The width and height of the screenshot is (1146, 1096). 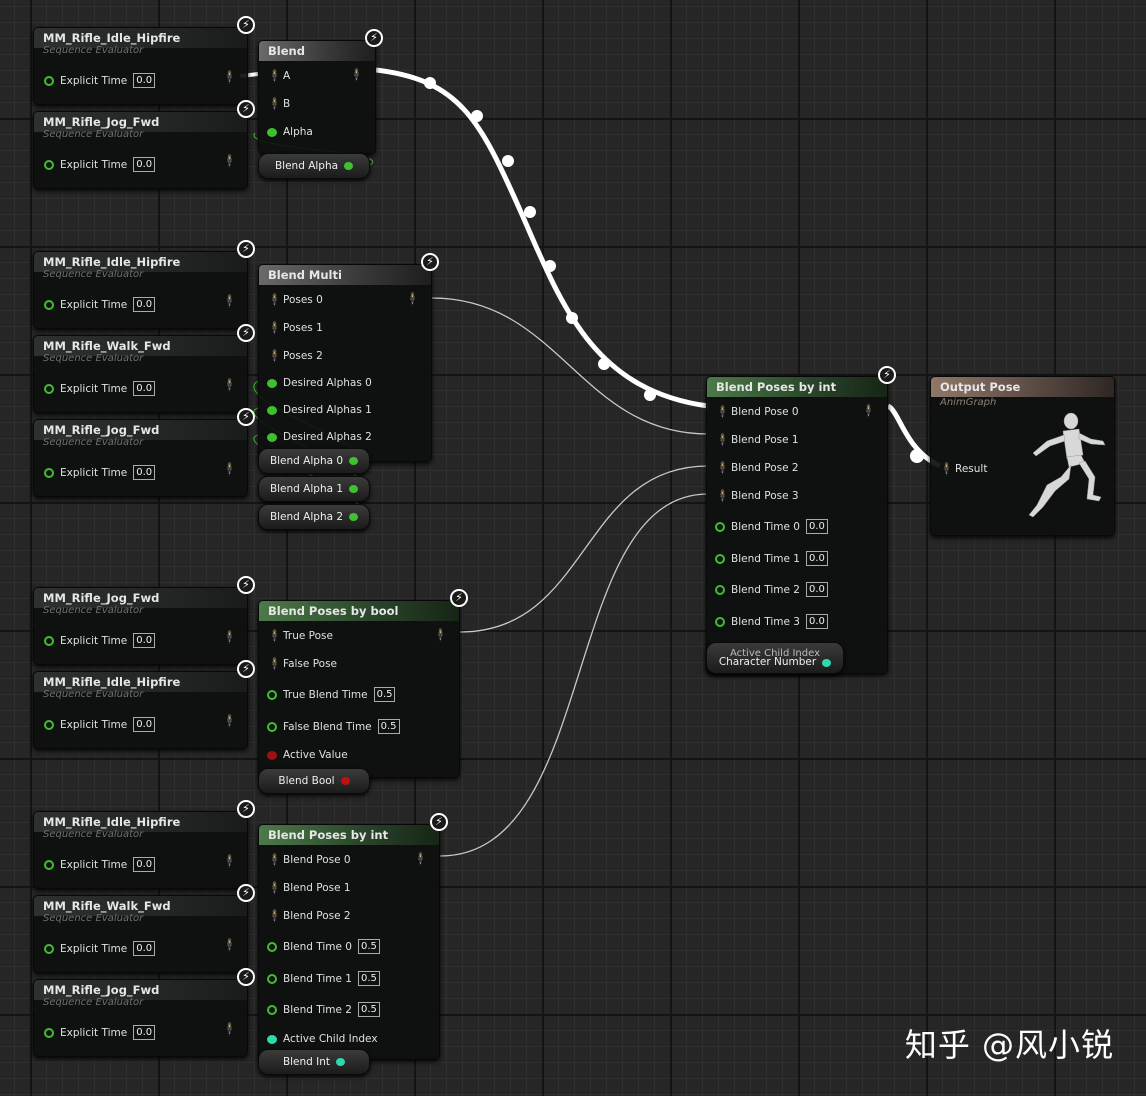 What do you see at coordinates (333, 726) in the screenshot?
I see `pin-false-blend-time: False Blend Time 0.5` at bounding box center [333, 726].